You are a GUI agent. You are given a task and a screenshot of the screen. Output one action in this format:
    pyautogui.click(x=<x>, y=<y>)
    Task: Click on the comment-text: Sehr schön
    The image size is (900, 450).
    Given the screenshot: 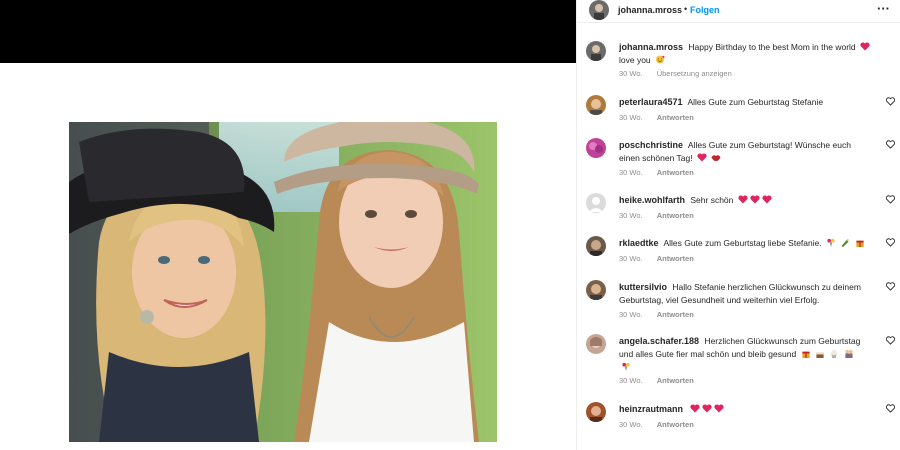 What is the action you would take?
    pyautogui.click(x=712, y=200)
    